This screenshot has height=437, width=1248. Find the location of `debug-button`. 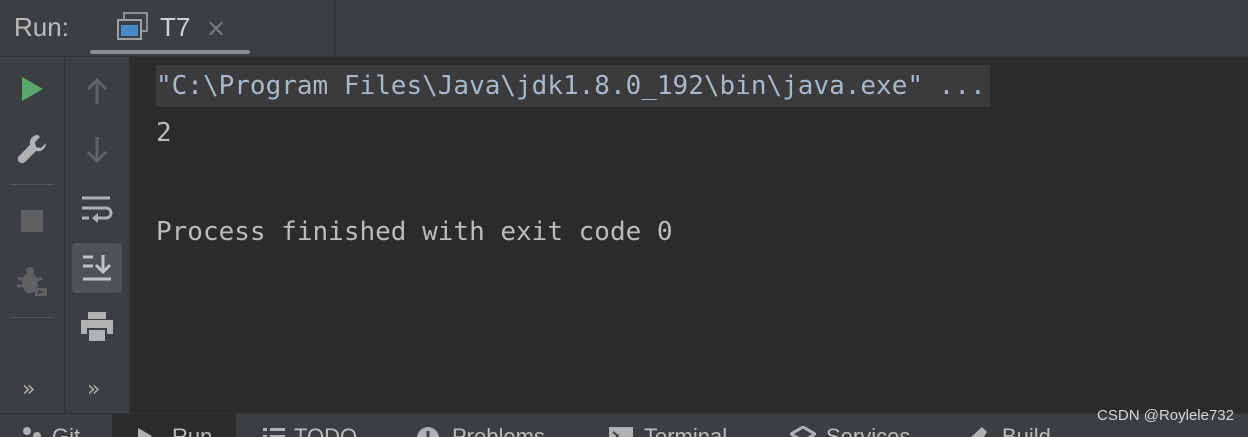

debug-button is located at coordinates (32, 281).